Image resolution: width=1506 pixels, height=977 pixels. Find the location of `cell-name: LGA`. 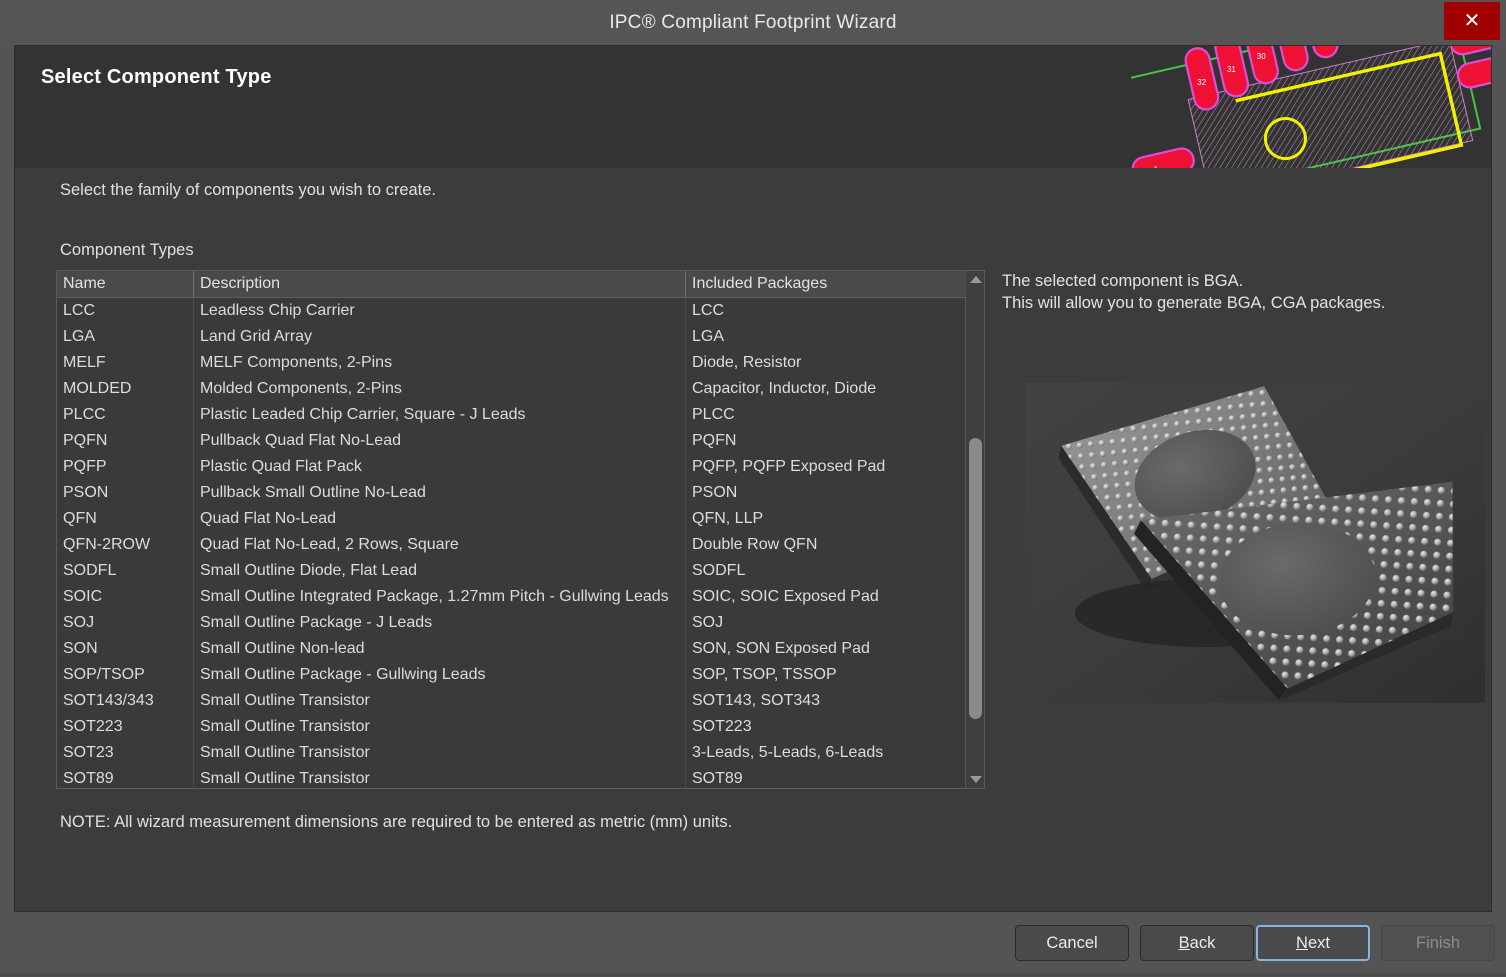

cell-name: LGA is located at coordinates (125, 337).